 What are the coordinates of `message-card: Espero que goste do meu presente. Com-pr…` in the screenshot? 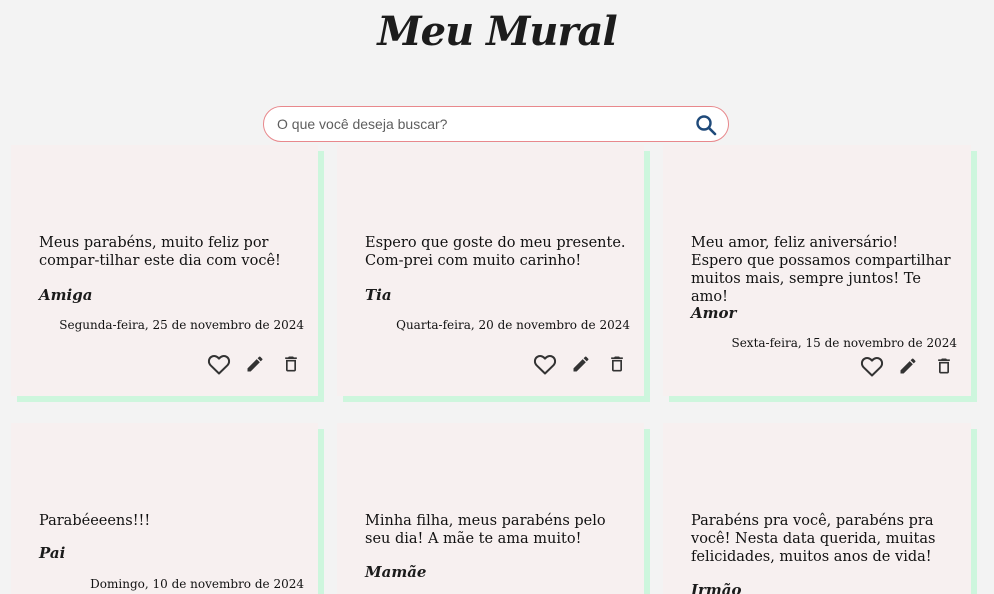 It's located at (490, 270).